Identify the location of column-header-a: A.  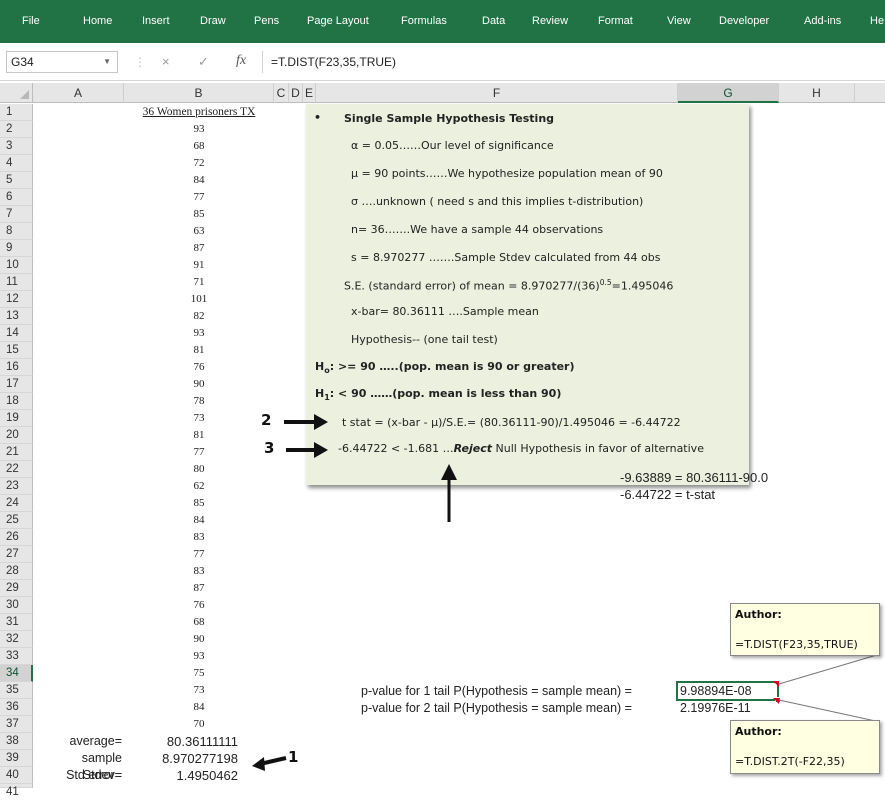
(78, 93).